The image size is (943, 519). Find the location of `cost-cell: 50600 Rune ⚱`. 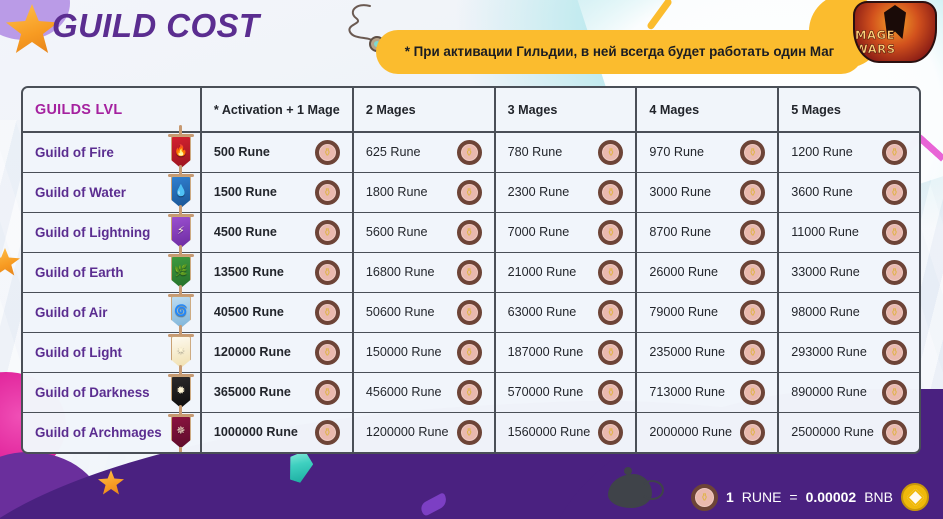

cost-cell: 50600 Rune ⚱ is located at coordinates (424, 312).